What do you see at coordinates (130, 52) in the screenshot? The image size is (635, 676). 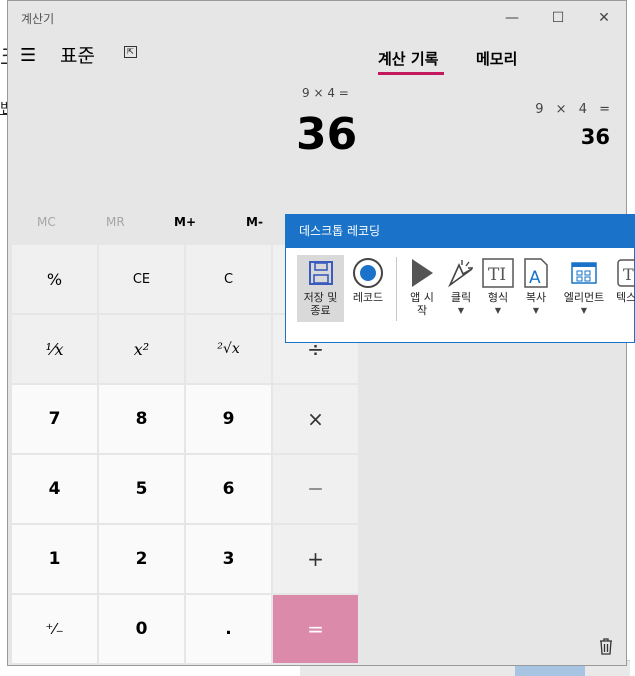 I see `keep-on-top-icon: ⇱` at bounding box center [130, 52].